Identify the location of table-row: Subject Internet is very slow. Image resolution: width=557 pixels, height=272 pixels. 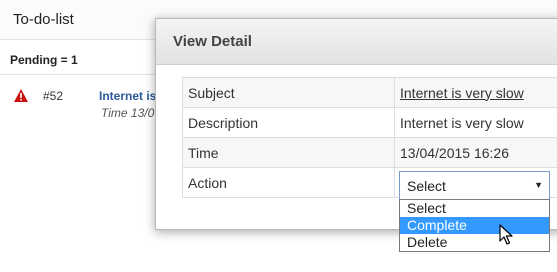
(369, 92).